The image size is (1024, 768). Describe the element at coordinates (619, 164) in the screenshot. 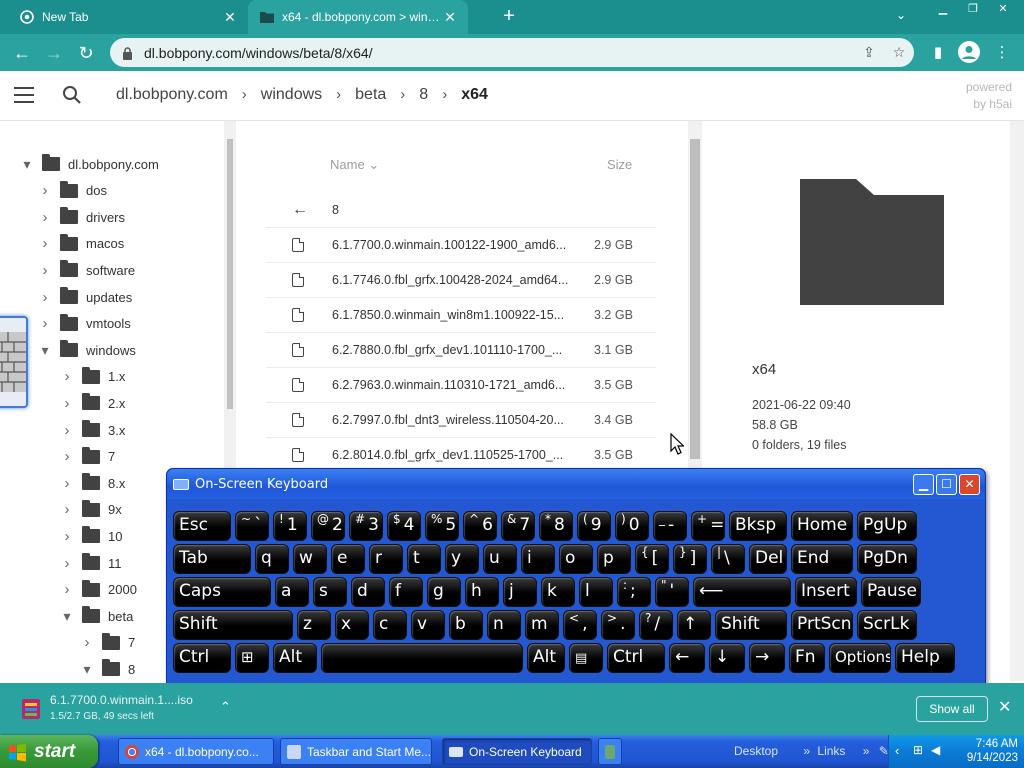

I see `column-size-header: Size` at that location.